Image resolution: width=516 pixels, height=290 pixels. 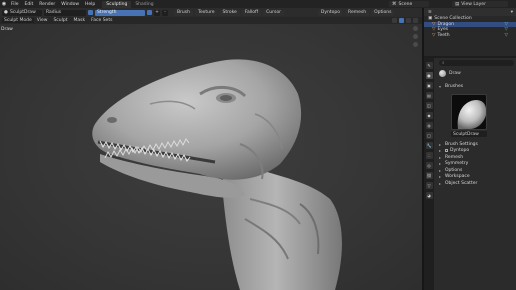 I want to click on search-icon: ⌕, so click(x=443, y=63).